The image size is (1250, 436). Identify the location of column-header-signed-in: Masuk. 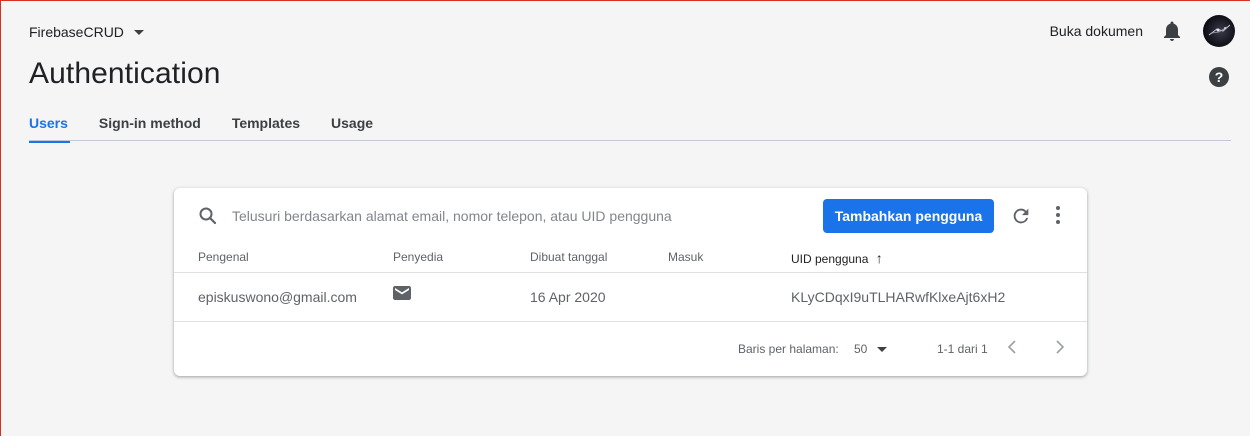
(685, 257).